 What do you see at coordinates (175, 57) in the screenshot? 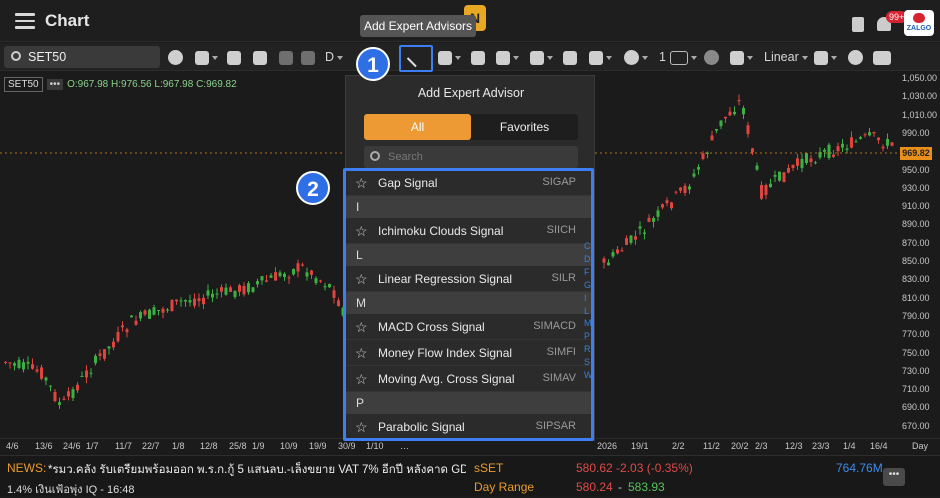
I see `add-icon` at bounding box center [175, 57].